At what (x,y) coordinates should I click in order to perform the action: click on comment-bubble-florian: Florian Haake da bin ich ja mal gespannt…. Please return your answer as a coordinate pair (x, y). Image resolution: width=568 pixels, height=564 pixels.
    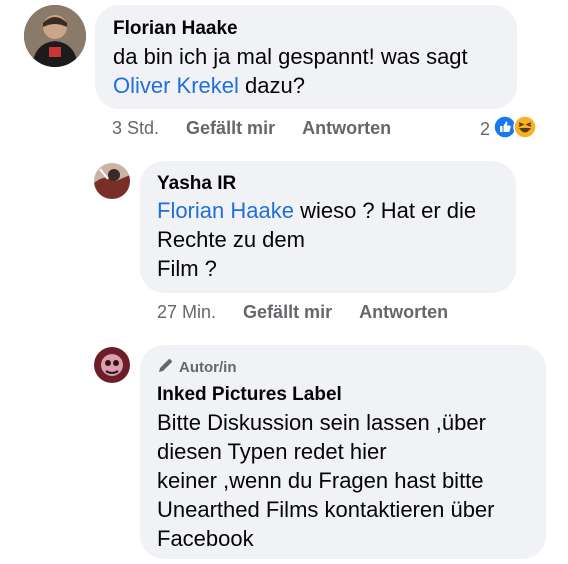
    Looking at the image, I should click on (306, 57).